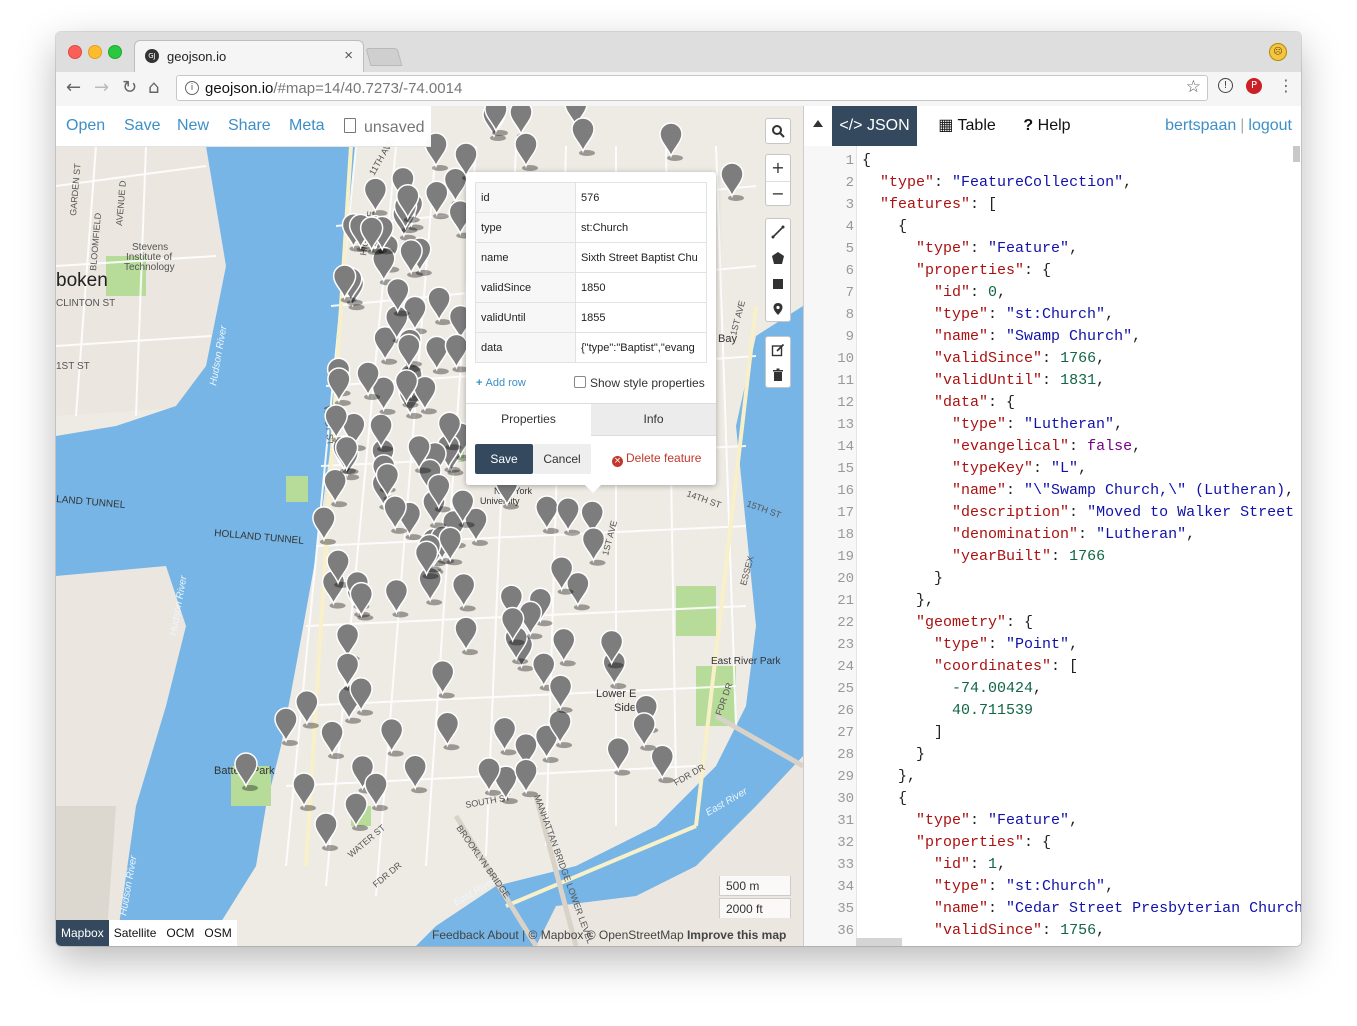 The height and width of the screenshot is (1026, 1357). I want to click on minimize-window-button, so click(95, 52).